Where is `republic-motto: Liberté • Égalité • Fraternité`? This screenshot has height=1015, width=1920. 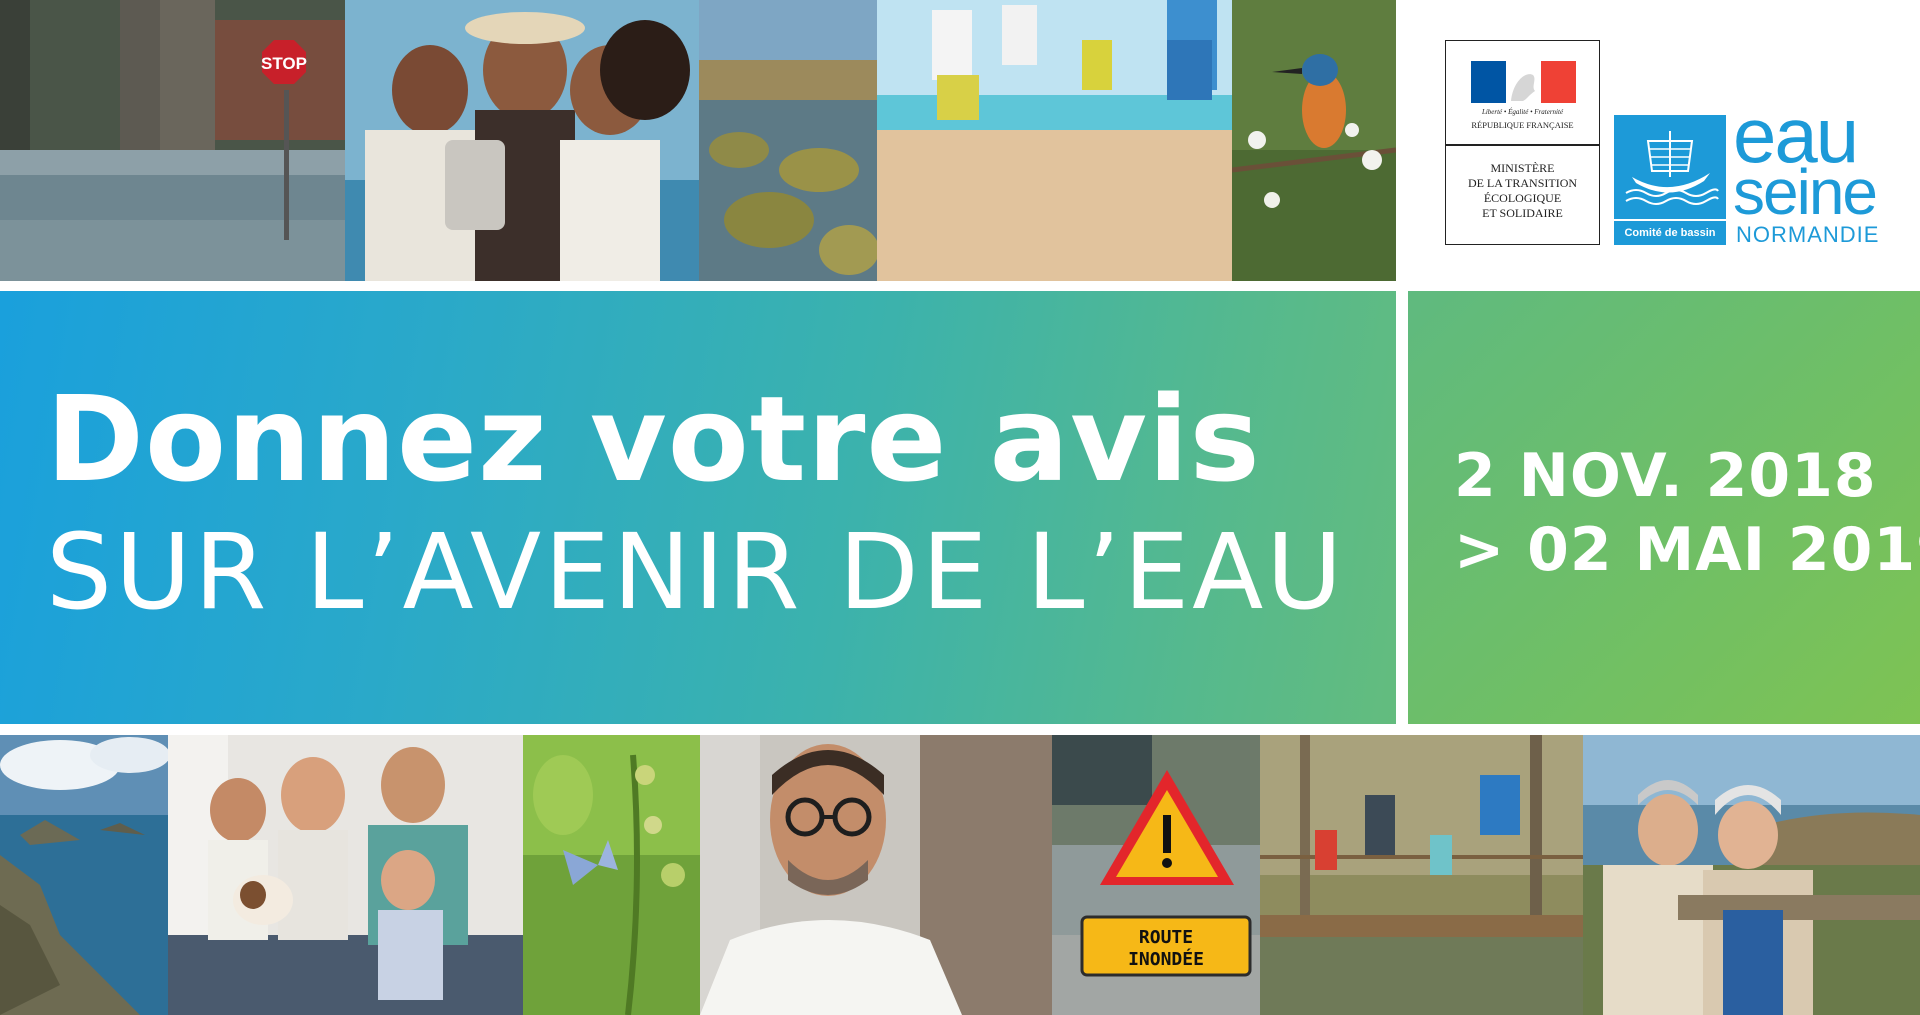 republic-motto: Liberté • Égalité • Fraternité is located at coordinates (1522, 112).